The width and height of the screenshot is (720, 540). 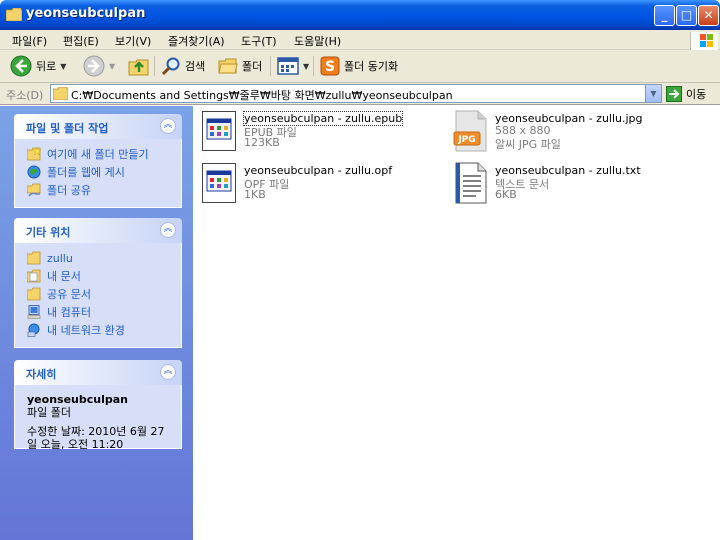 What do you see at coordinates (704, 41) in the screenshot?
I see `windows-logo-icon` at bounding box center [704, 41].